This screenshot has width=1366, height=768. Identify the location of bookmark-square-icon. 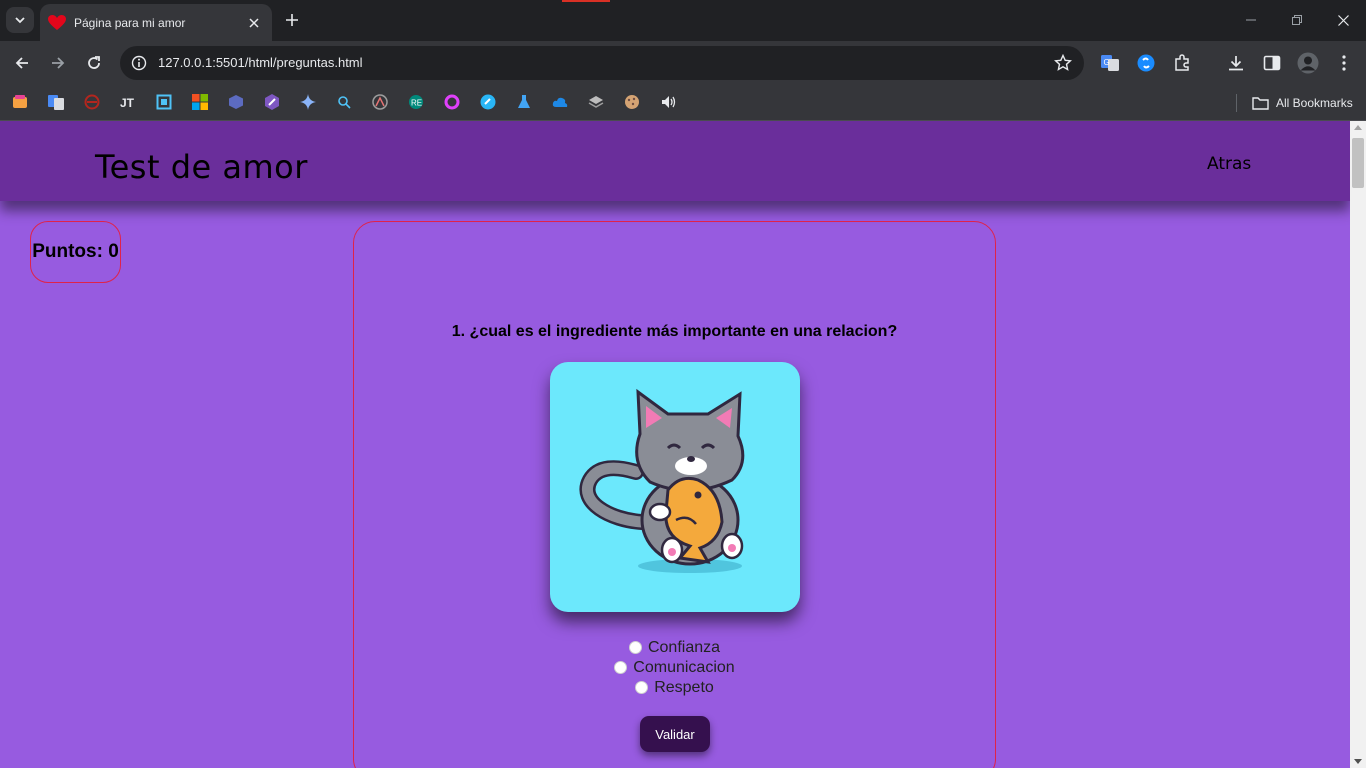
(164, 102).